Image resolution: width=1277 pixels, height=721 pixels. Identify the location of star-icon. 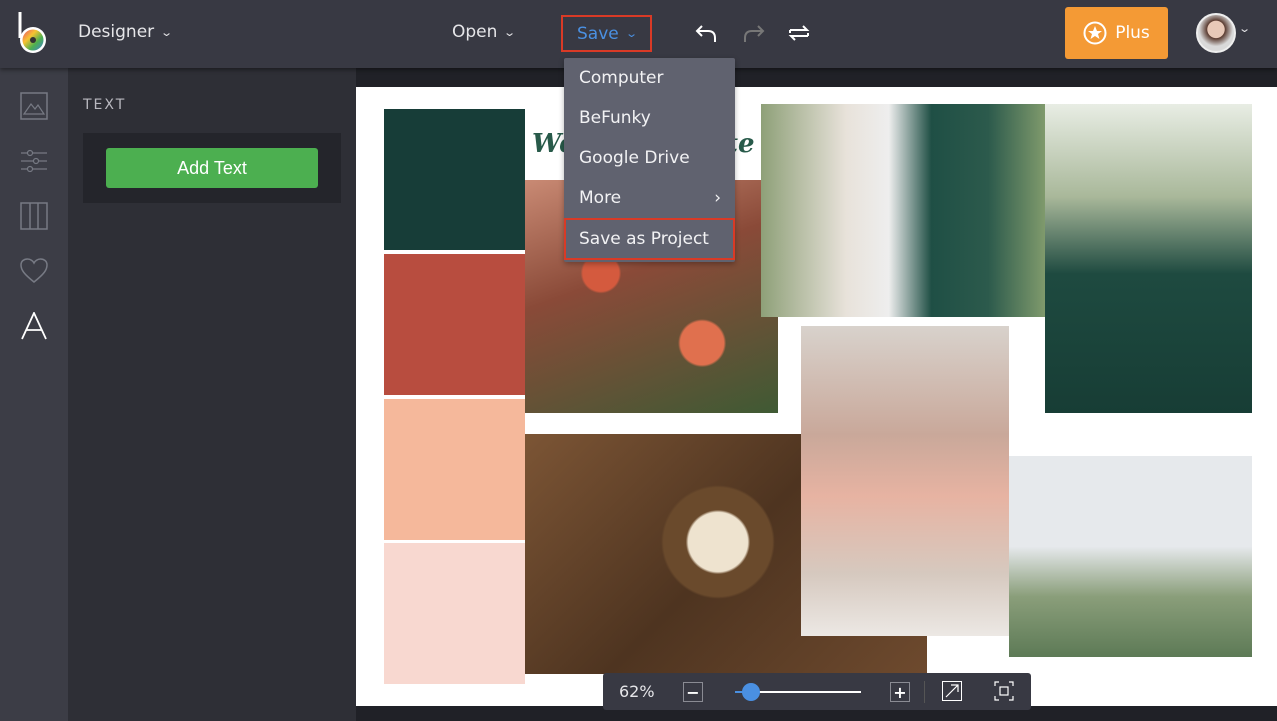
(1095, 33).